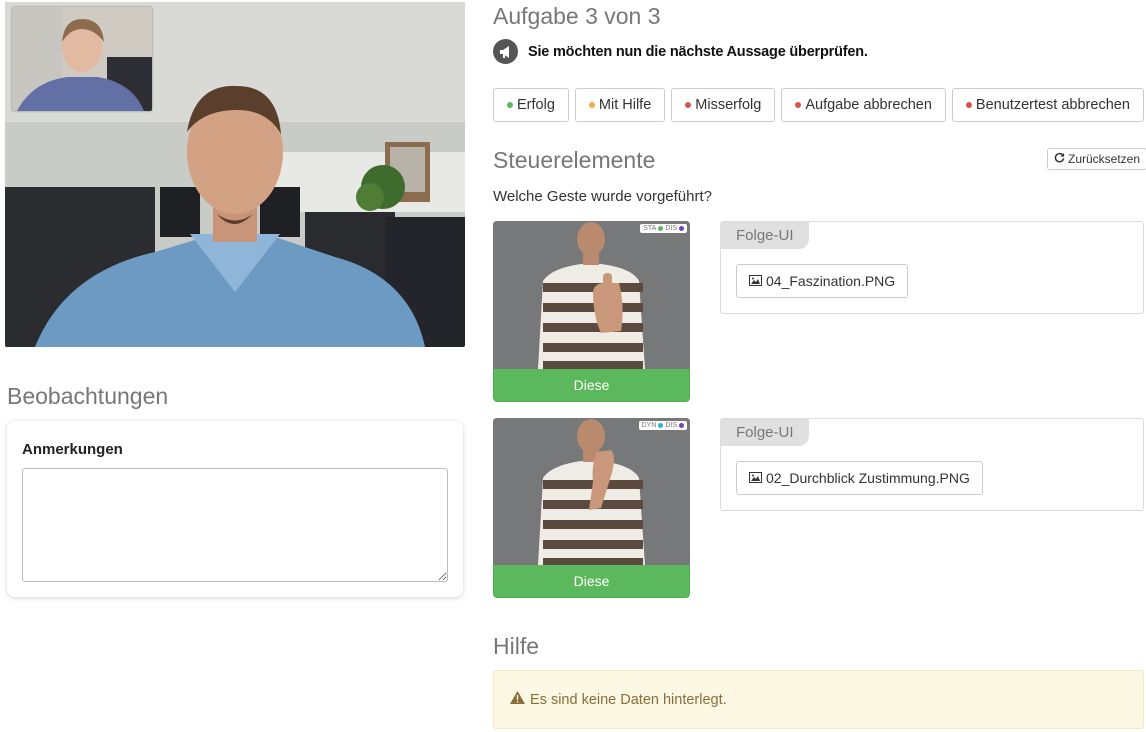 The width and height of the screenshot is (1146, 732). I want to click on follow-ui-file-button: 04_Faszination.PNG, so click(822, 281).